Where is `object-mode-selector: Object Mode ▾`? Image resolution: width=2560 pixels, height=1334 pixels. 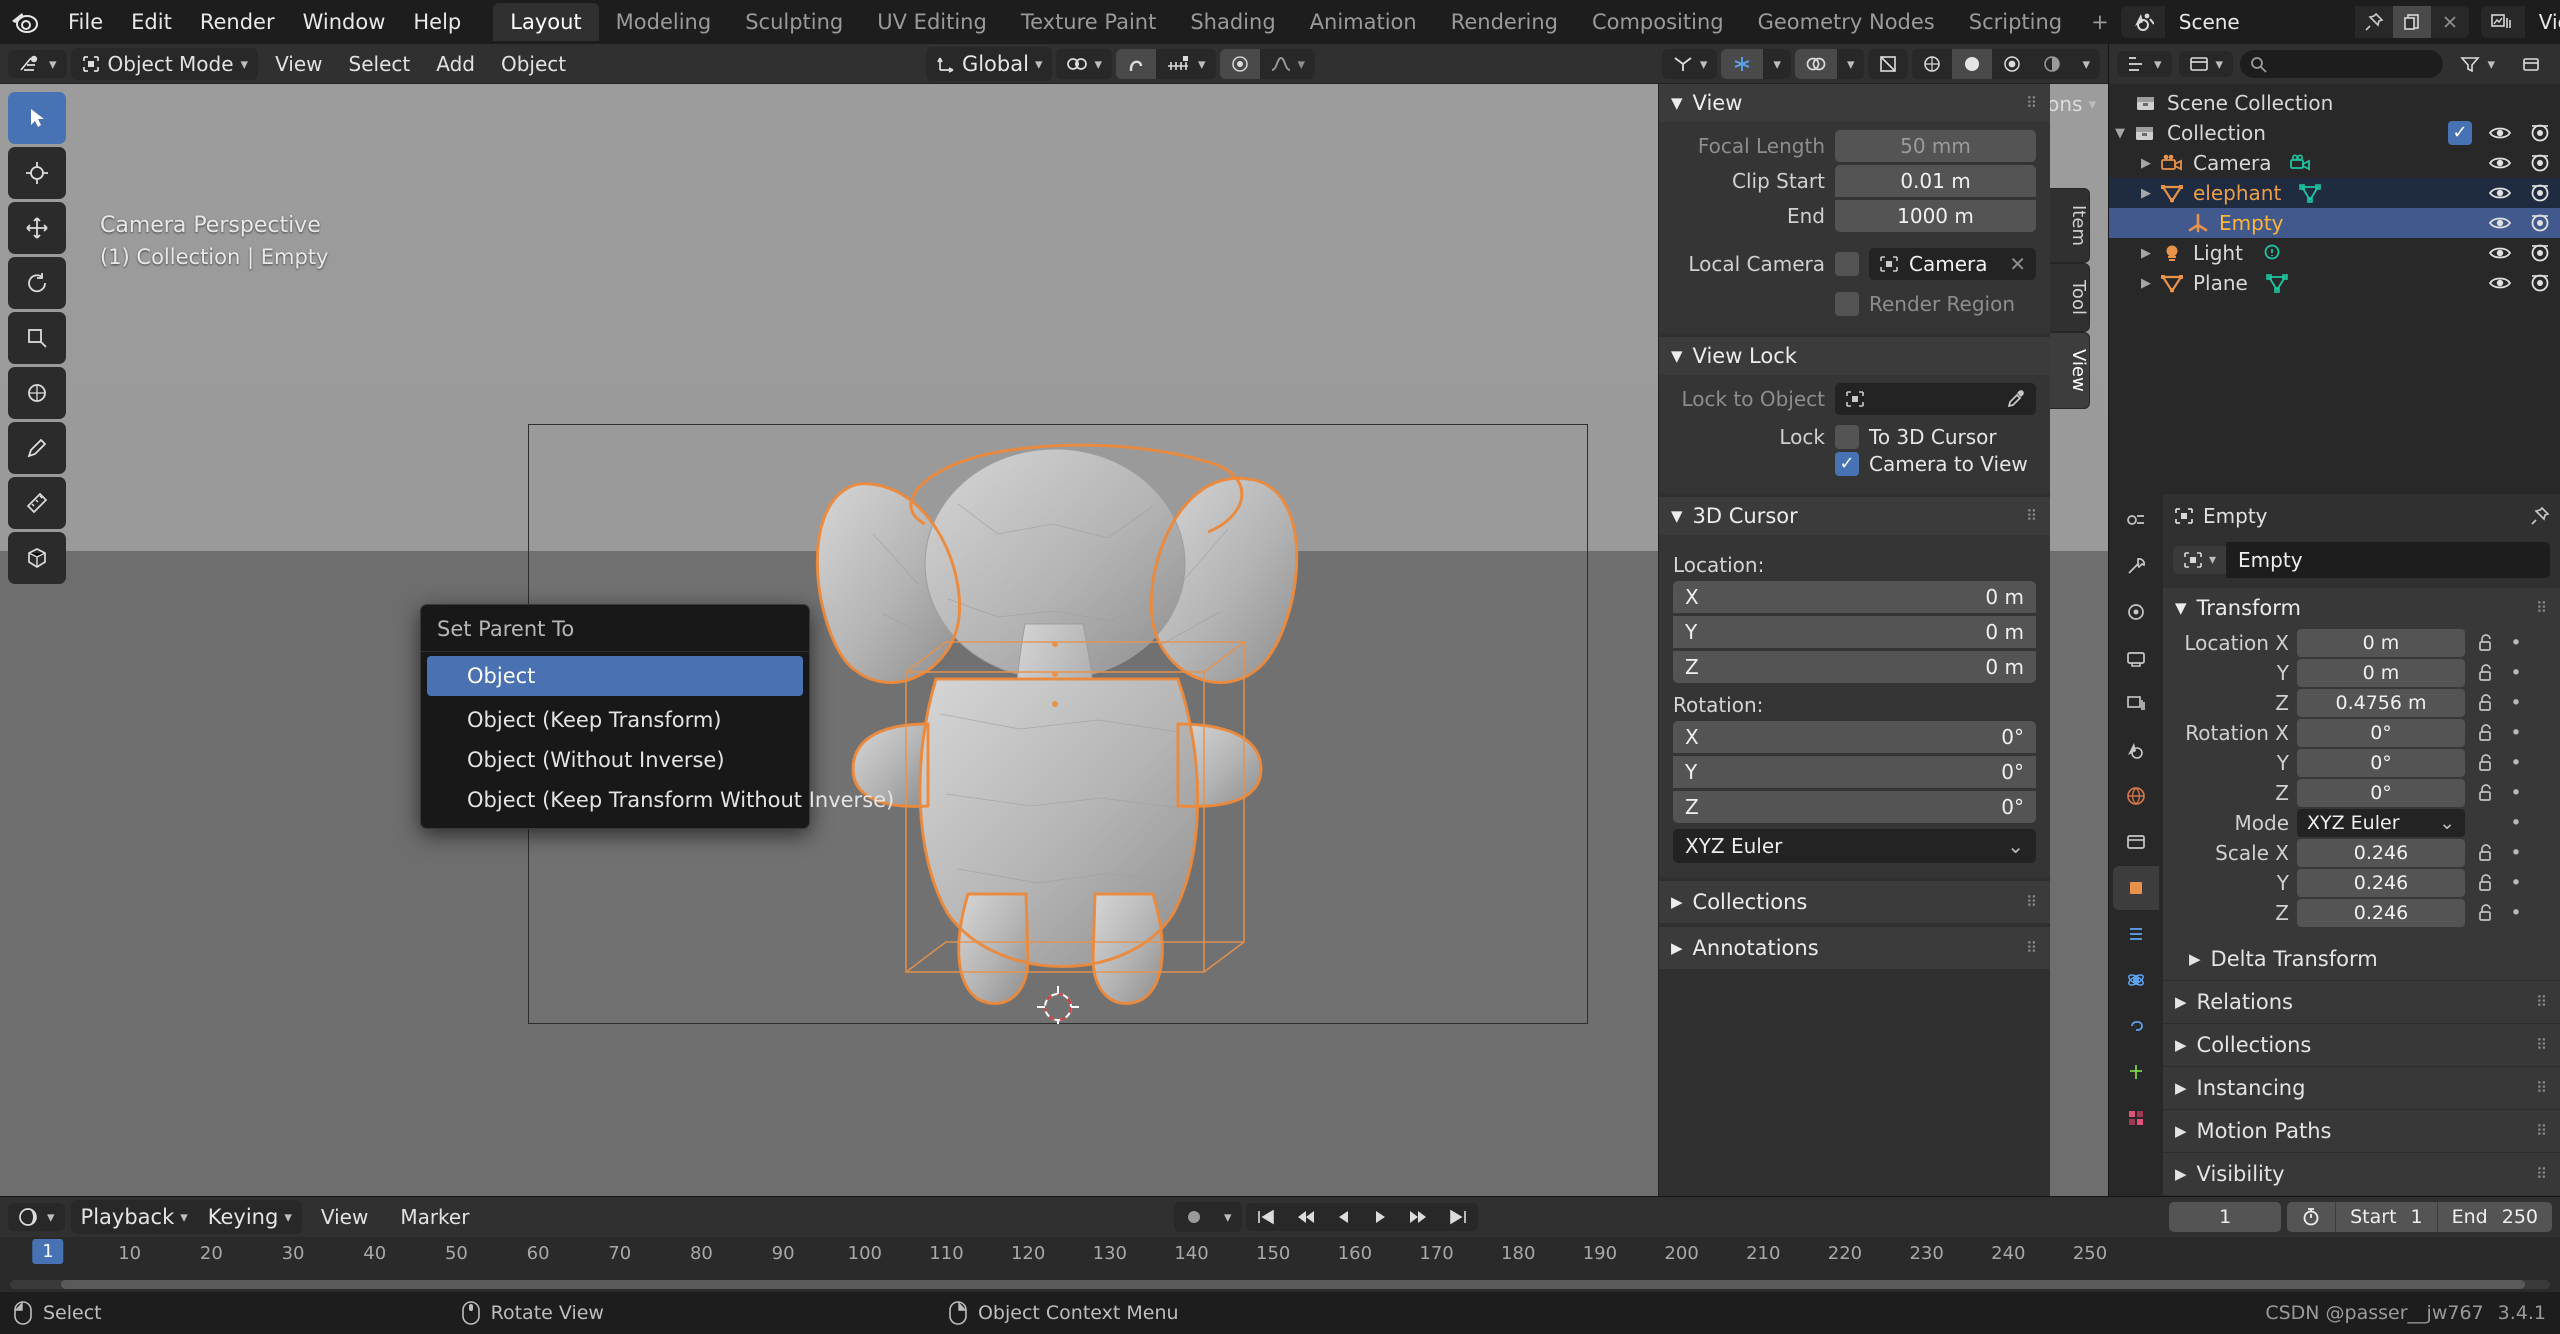 object-mode-selector: Object Mode ▾ is located at coordinates (164, 63).